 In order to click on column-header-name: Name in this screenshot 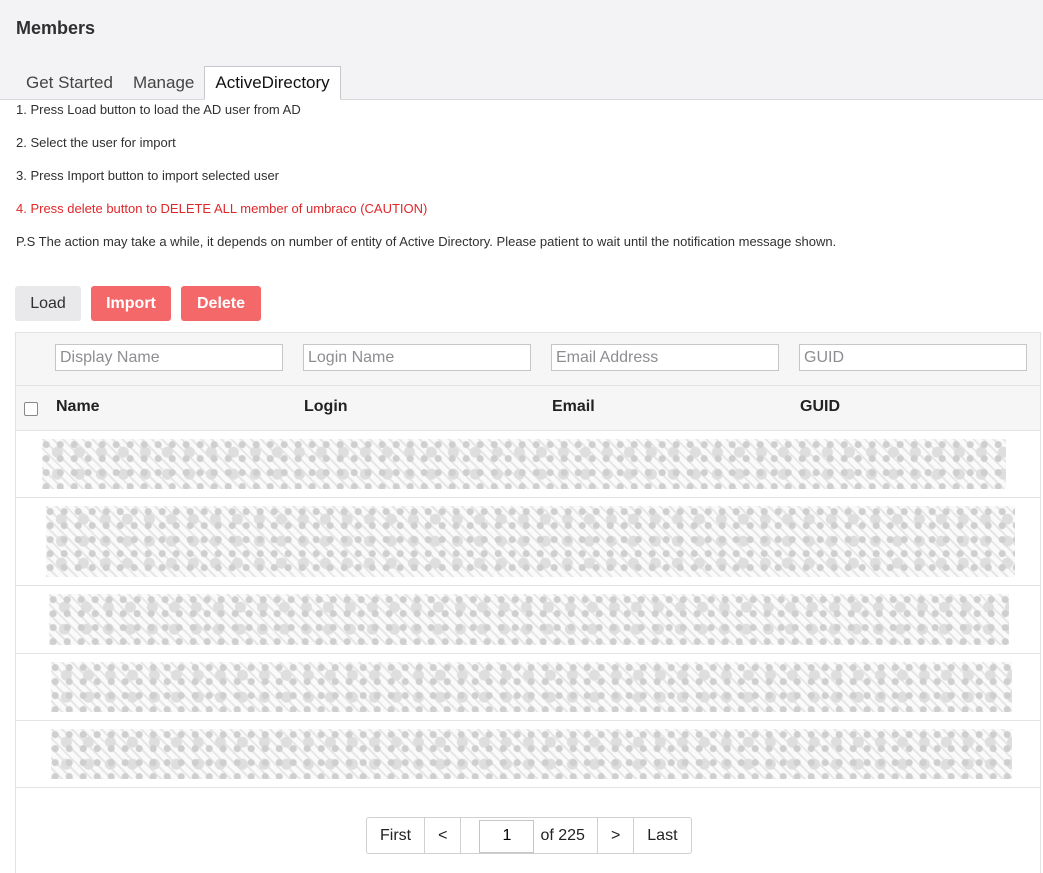, I will do `click(78, 407)`.